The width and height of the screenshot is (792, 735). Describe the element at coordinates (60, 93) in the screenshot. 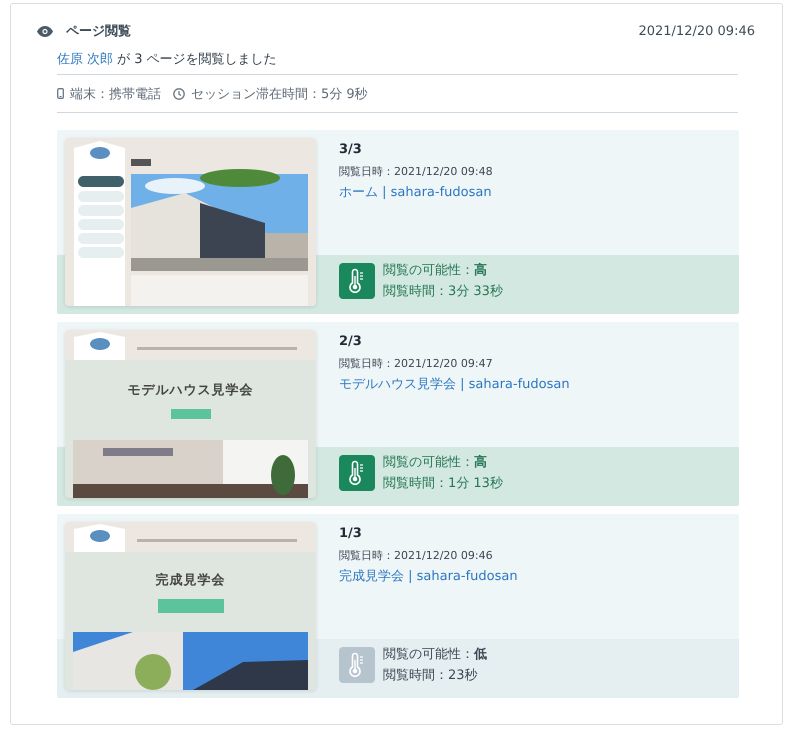

I see `phone-icon` at that location.